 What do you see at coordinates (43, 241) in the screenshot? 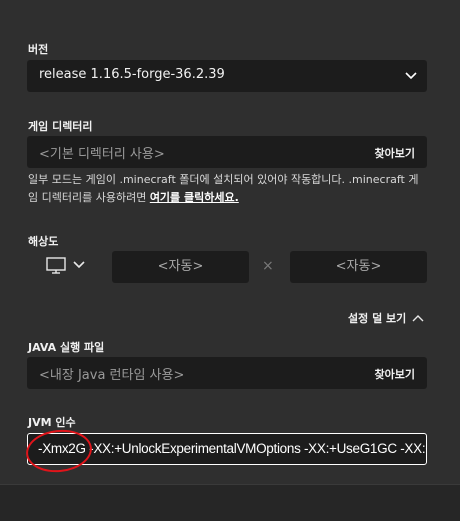
I see `resolution-label: 해상도` at bounding box center [43, 241].